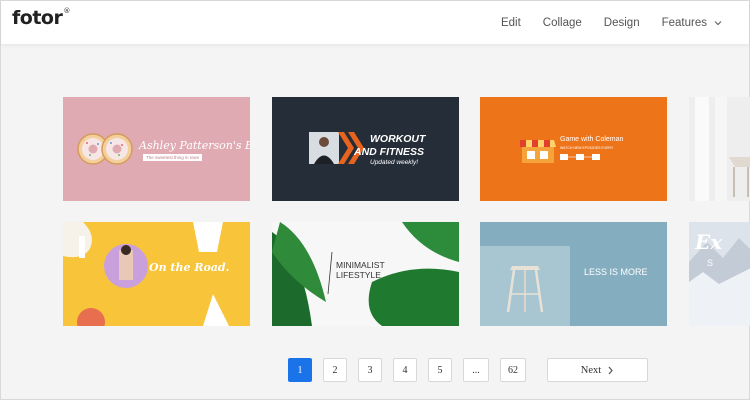  What do you see at coordinates (622, 23) in the screenshot?
I see `nav-design: Design` at bounding box center [622, 23].